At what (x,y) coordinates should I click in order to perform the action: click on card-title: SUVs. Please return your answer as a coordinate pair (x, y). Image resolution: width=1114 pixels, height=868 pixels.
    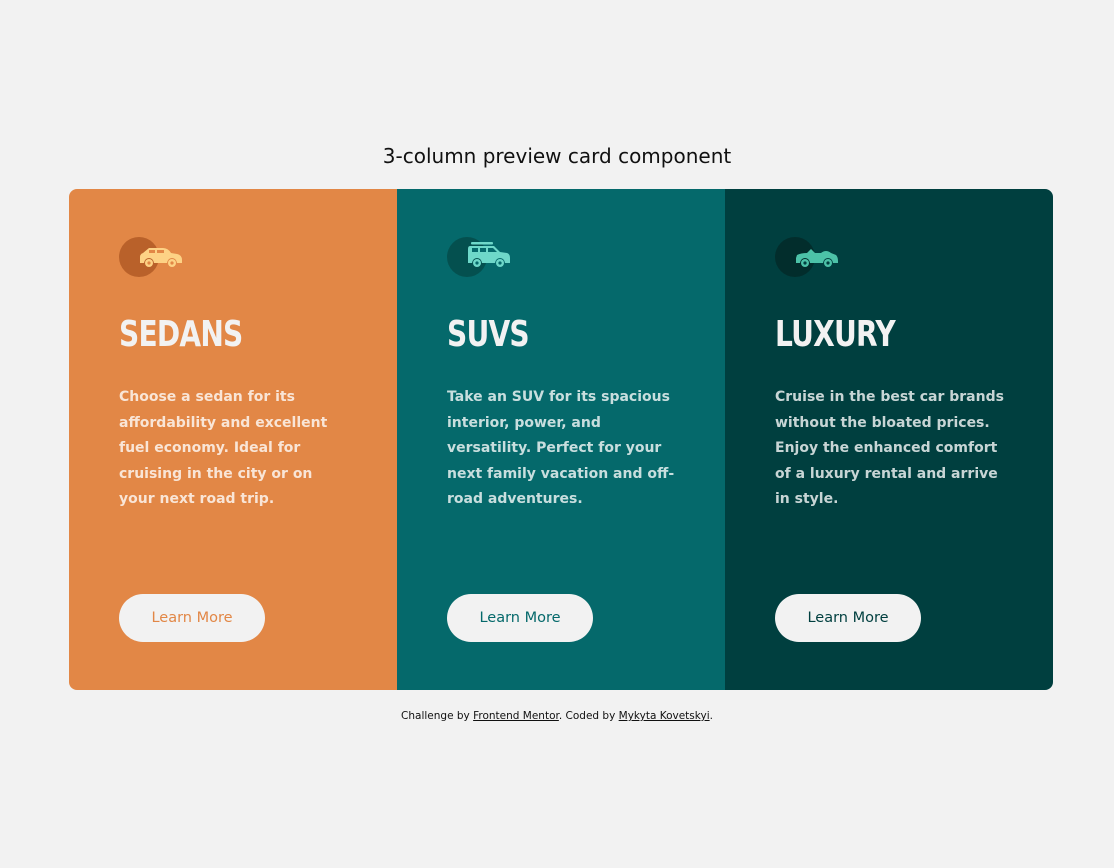
    Looking at the image, I should click on (488, 334).